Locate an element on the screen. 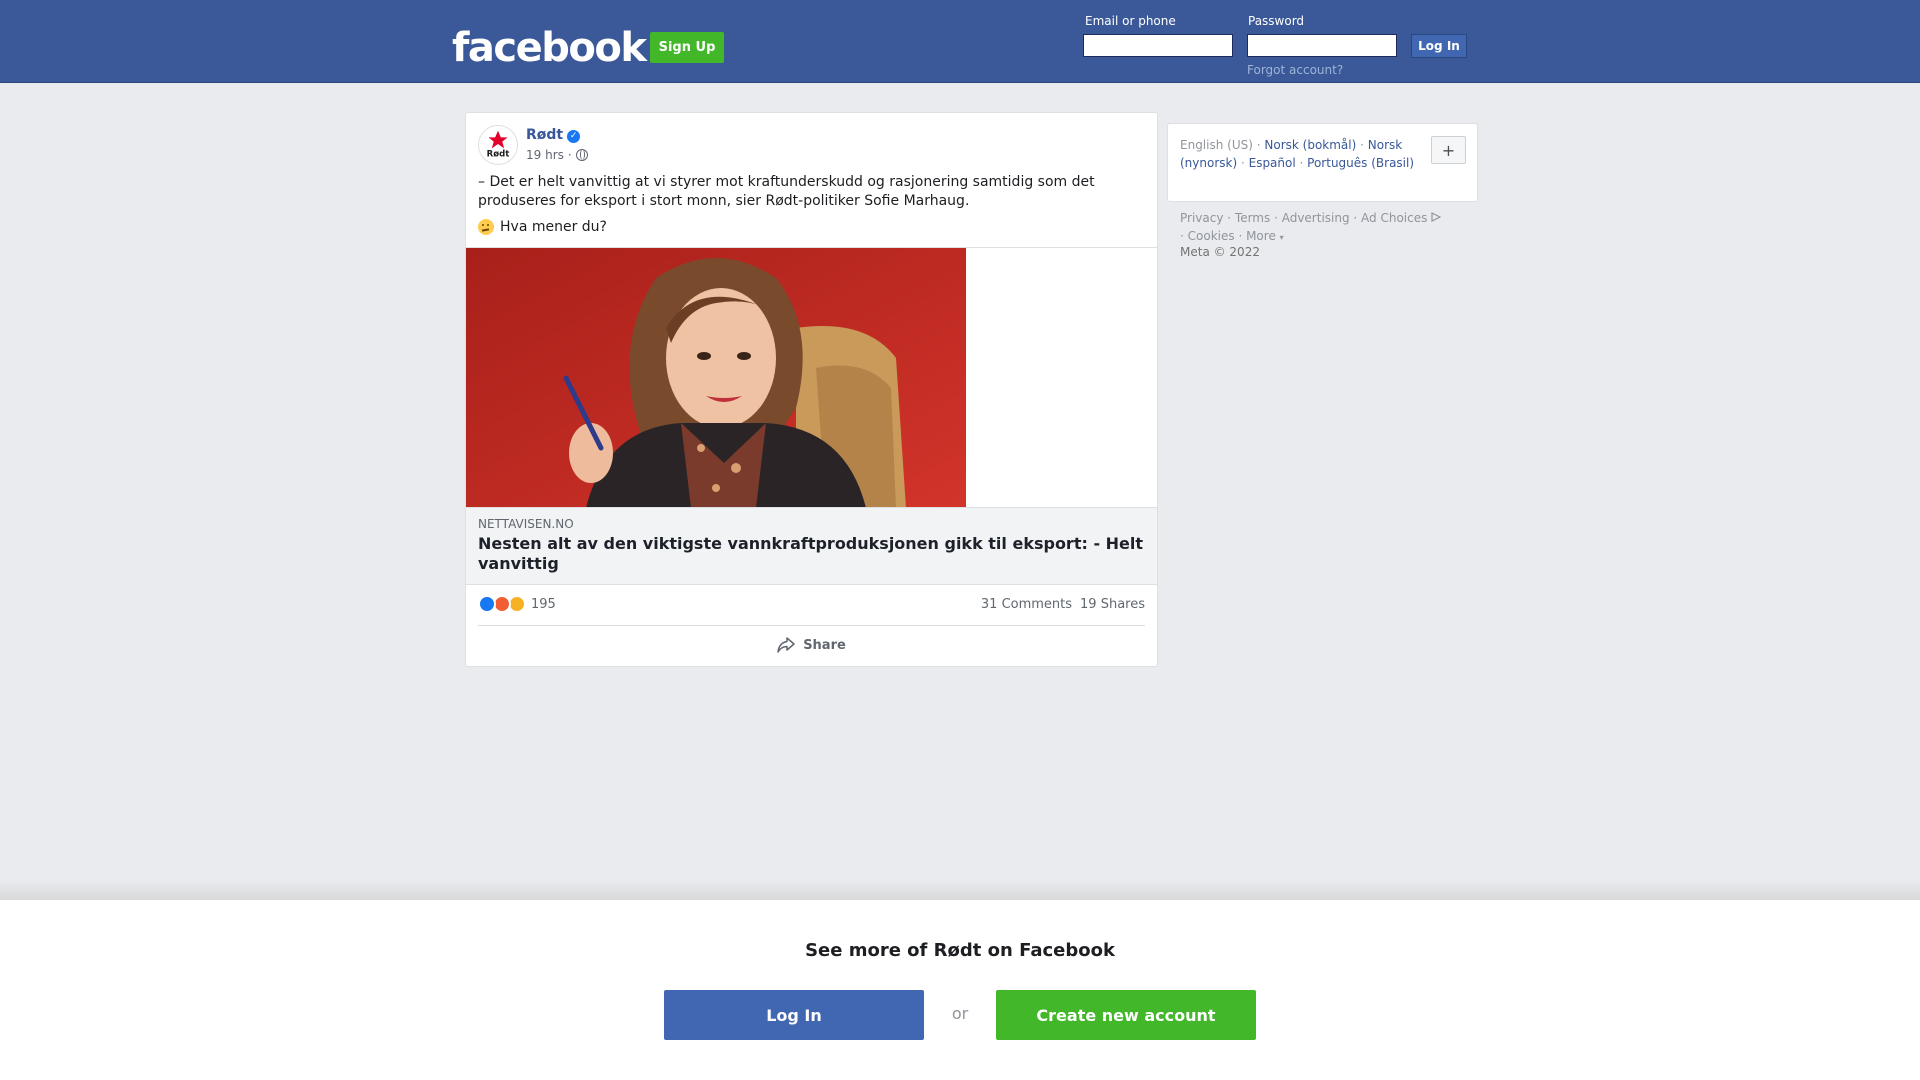  reactions-count: 195 is located at coordinates (543, 604).